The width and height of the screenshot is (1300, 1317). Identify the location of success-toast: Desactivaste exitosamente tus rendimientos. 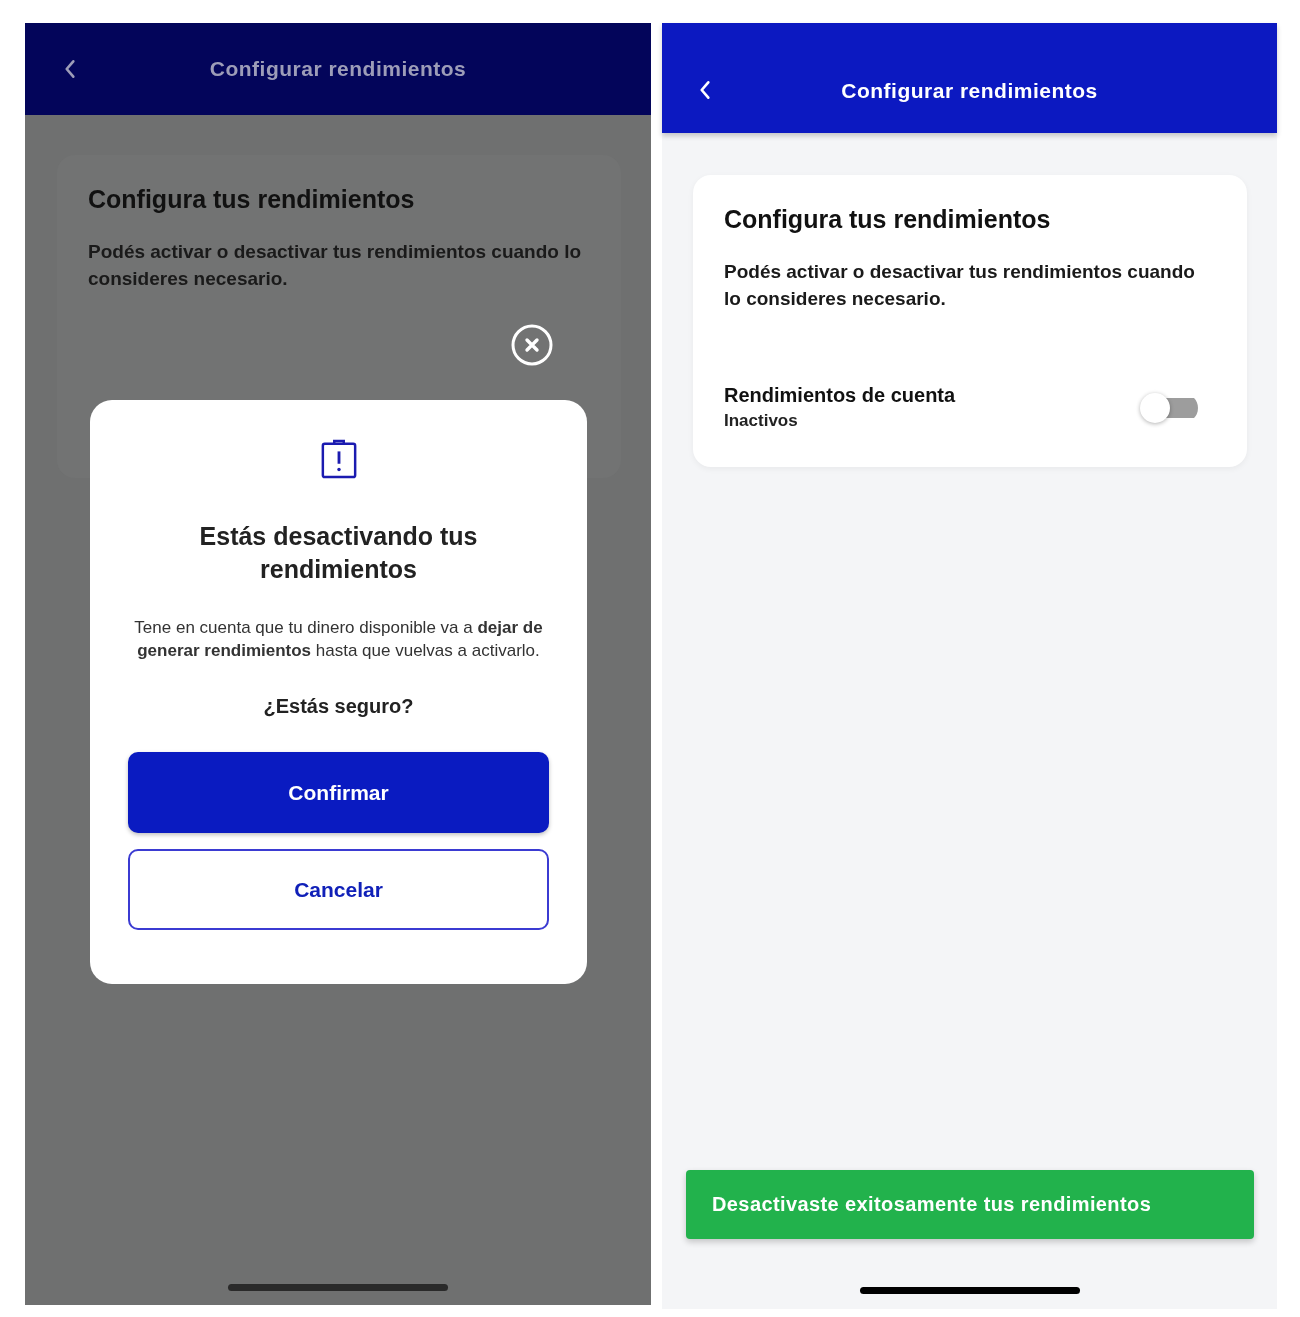
(970, 1204).